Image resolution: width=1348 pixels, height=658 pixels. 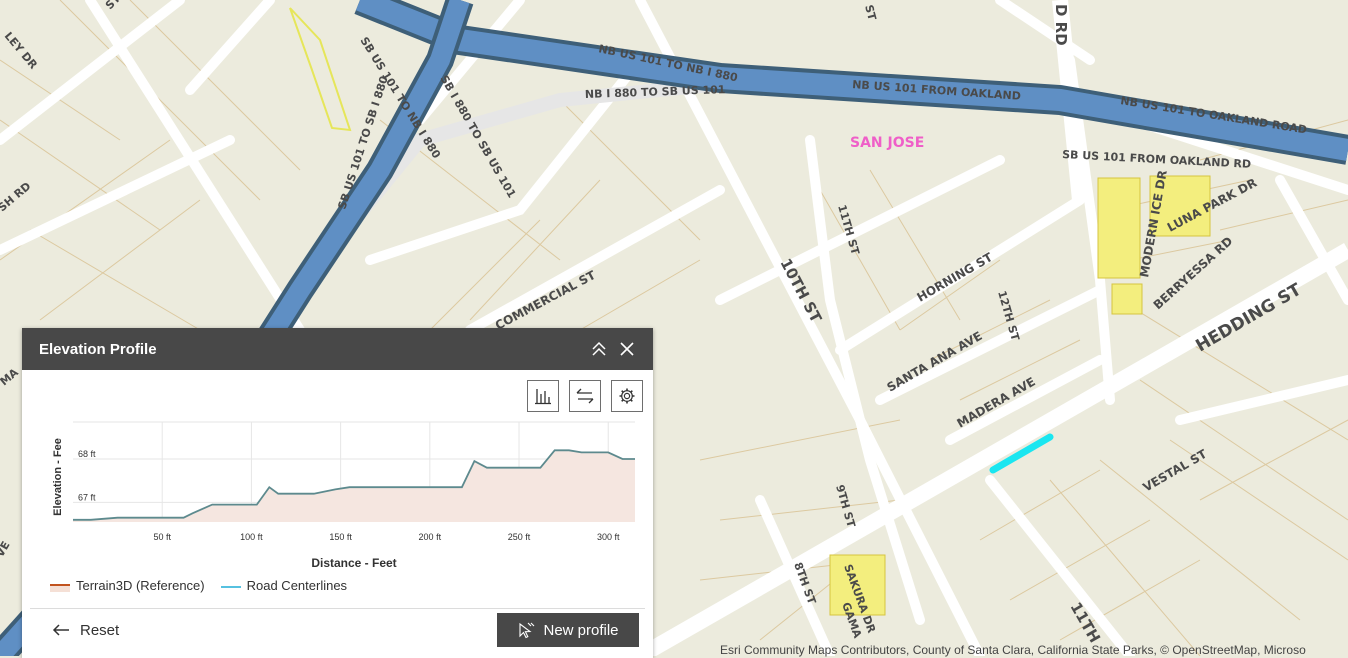 I want to click on label-san-jose: SAN JOSE, so click(x=887, y=143).